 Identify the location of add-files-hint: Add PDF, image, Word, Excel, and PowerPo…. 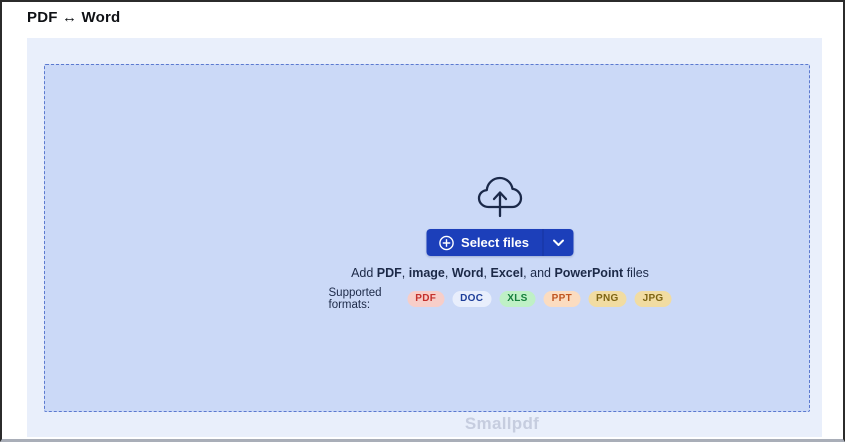
(500, 273).